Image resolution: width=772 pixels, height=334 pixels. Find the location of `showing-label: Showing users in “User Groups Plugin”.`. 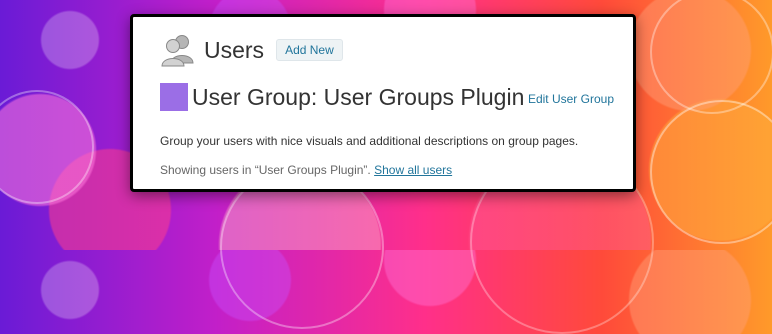

showing-label: Showing users in “User Groups Plugin”. is located at coordinates (267, 170).